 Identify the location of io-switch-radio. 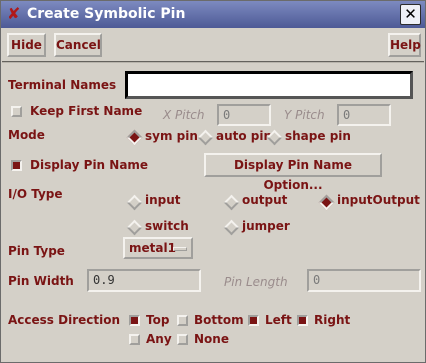
(134, 227).